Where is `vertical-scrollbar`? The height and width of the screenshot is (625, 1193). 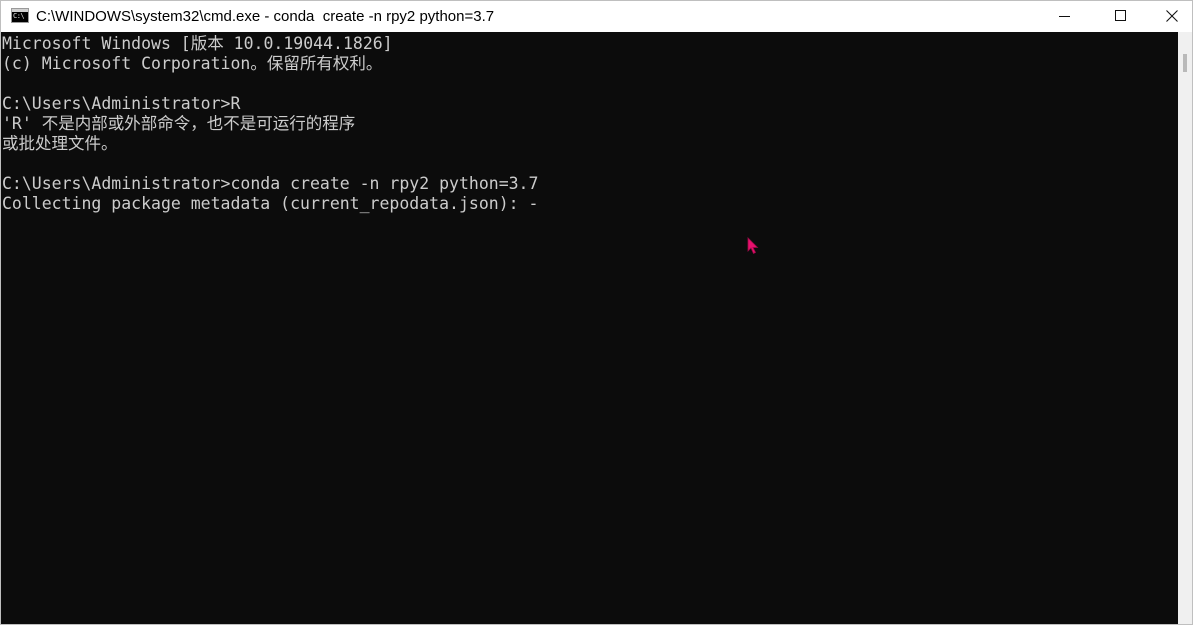 vertical-scrollbar is located at coordinates (1185, 328).